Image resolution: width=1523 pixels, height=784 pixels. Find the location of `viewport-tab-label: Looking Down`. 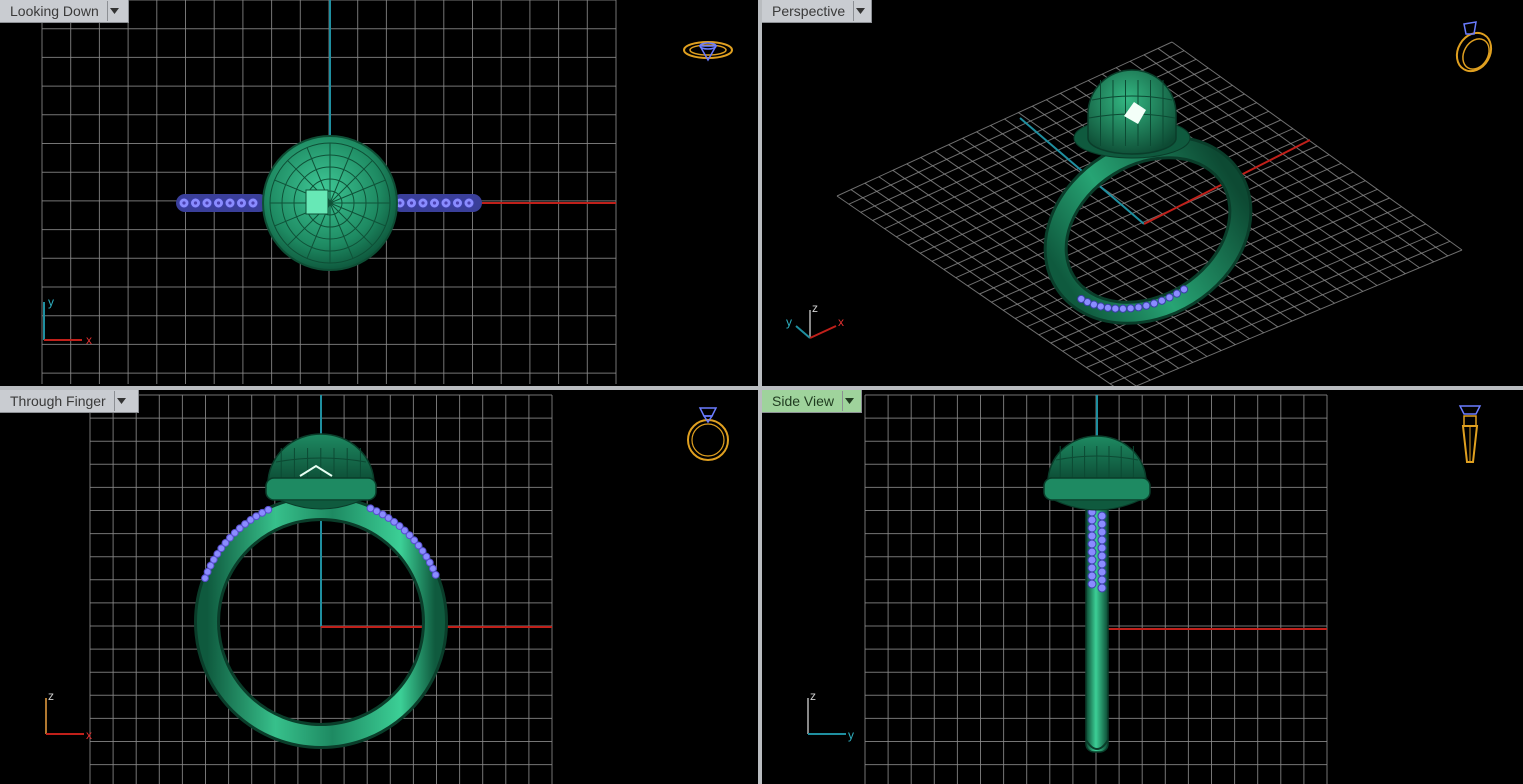

viewport-tab-label: Looking Down is located at coordinates (54, 11).